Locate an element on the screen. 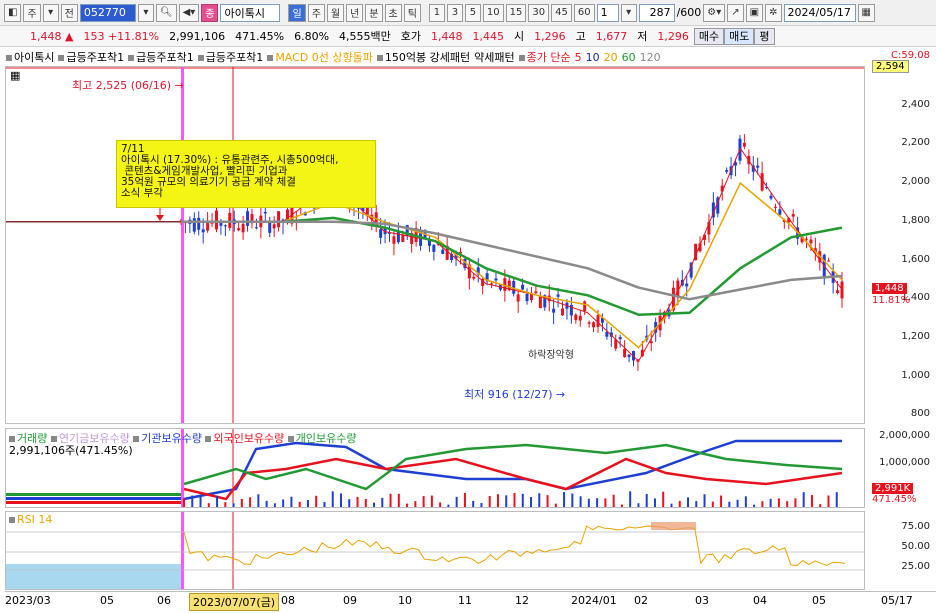  stock-type-badge: 종 is located at coordinates (210, 12).